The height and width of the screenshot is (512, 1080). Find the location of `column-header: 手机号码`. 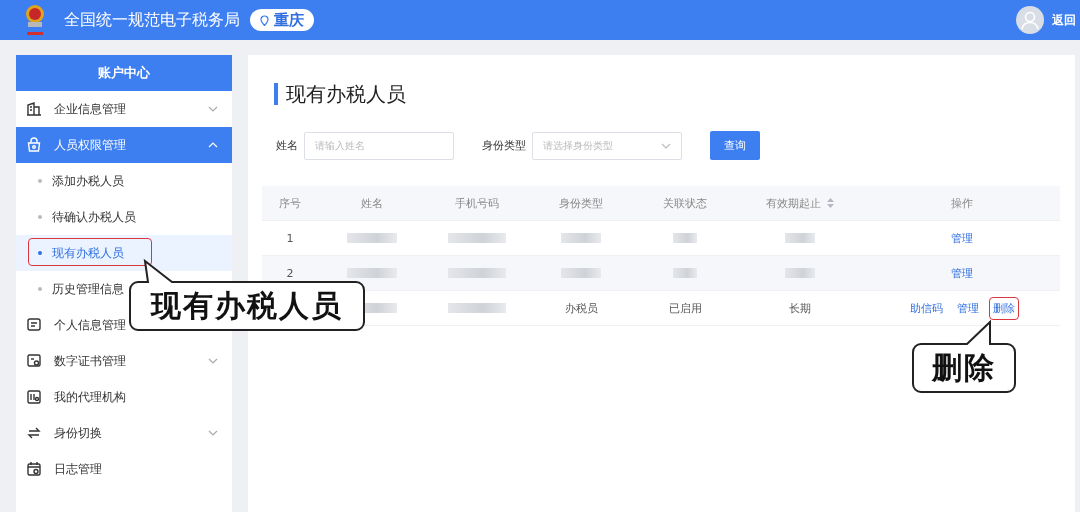

column-header: 手机号码 is located at coordinates (477, 203).